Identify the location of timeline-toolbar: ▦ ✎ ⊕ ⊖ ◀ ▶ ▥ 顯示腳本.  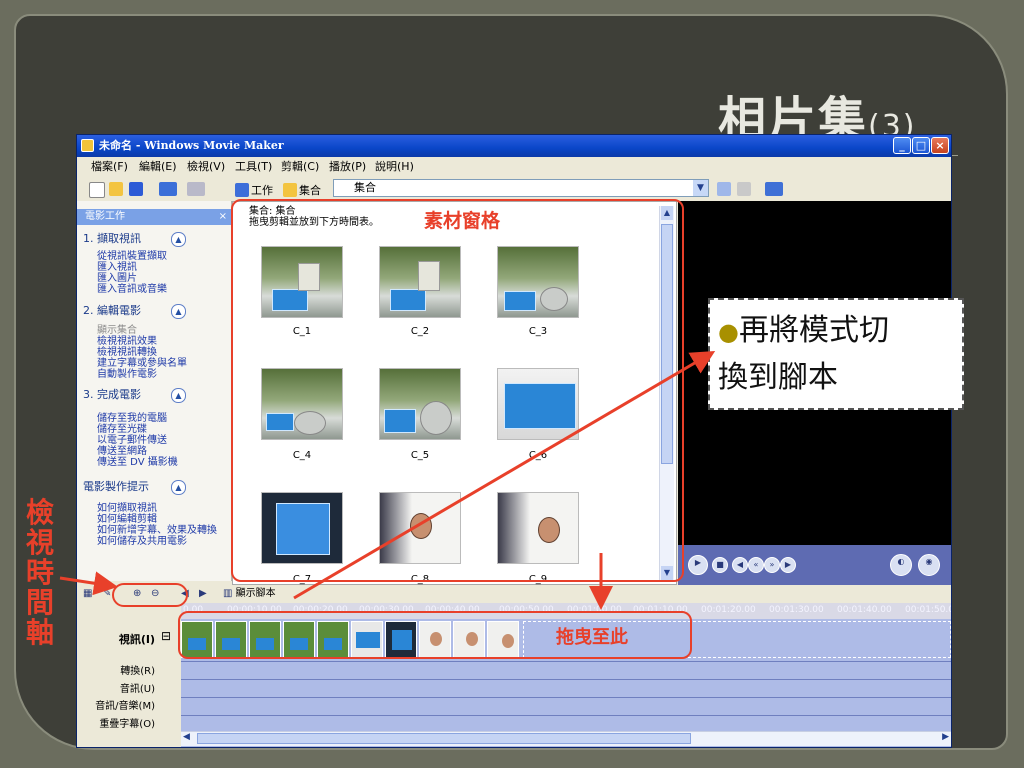
(514, 594).